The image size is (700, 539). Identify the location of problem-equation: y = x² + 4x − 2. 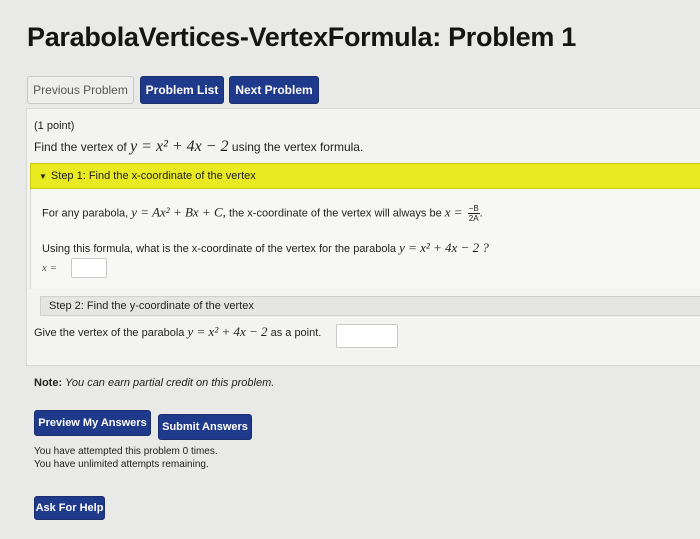
(179, 146).